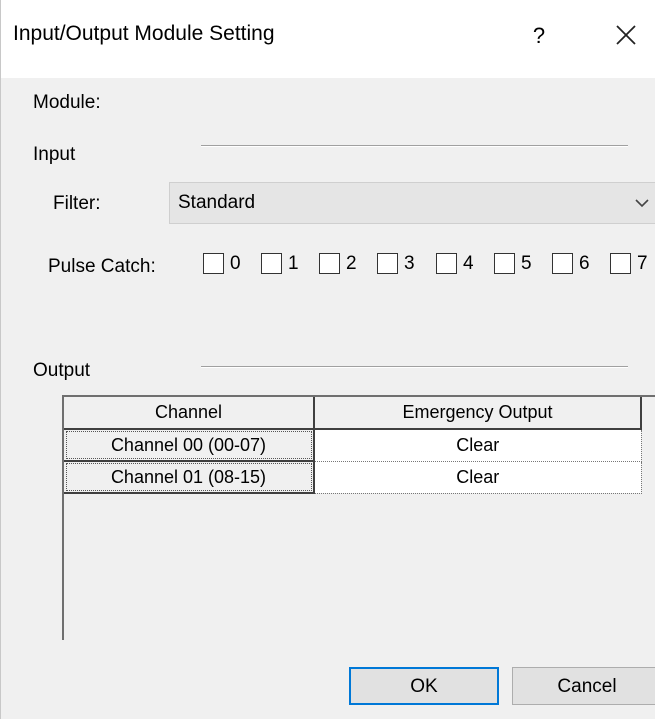 Image resolution: width=655 pixels, height=719 pixels. Describe the element at coordinates (144, 33) in the screenshot. I see `window-title: Input/Output Module Setting` at that location.